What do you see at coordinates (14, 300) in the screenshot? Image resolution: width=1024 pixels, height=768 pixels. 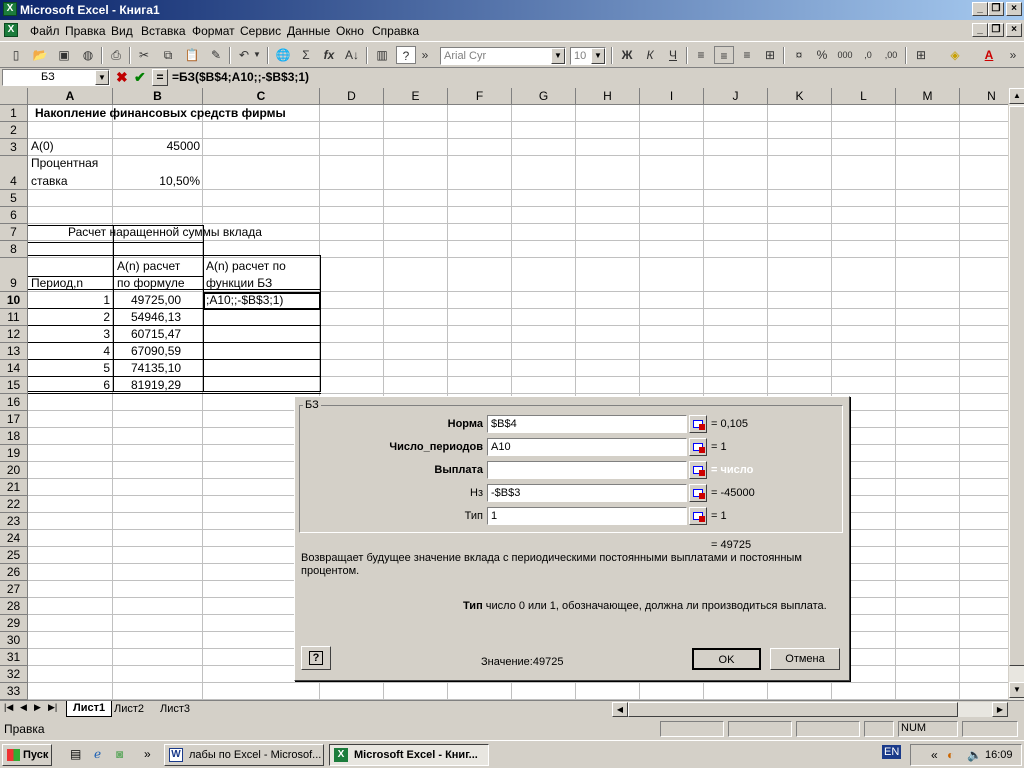 I see `row-header-10: 10` at bounding box center [14, 300].